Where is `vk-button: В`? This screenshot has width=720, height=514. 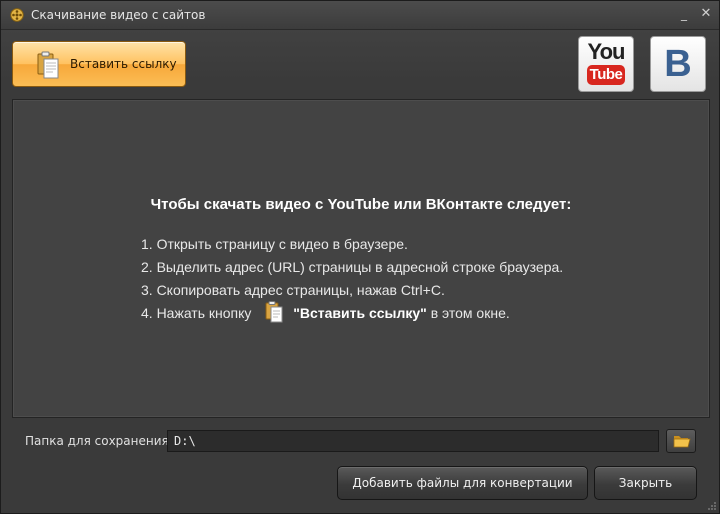
vk-button: В is located at coordinates (678, 64).